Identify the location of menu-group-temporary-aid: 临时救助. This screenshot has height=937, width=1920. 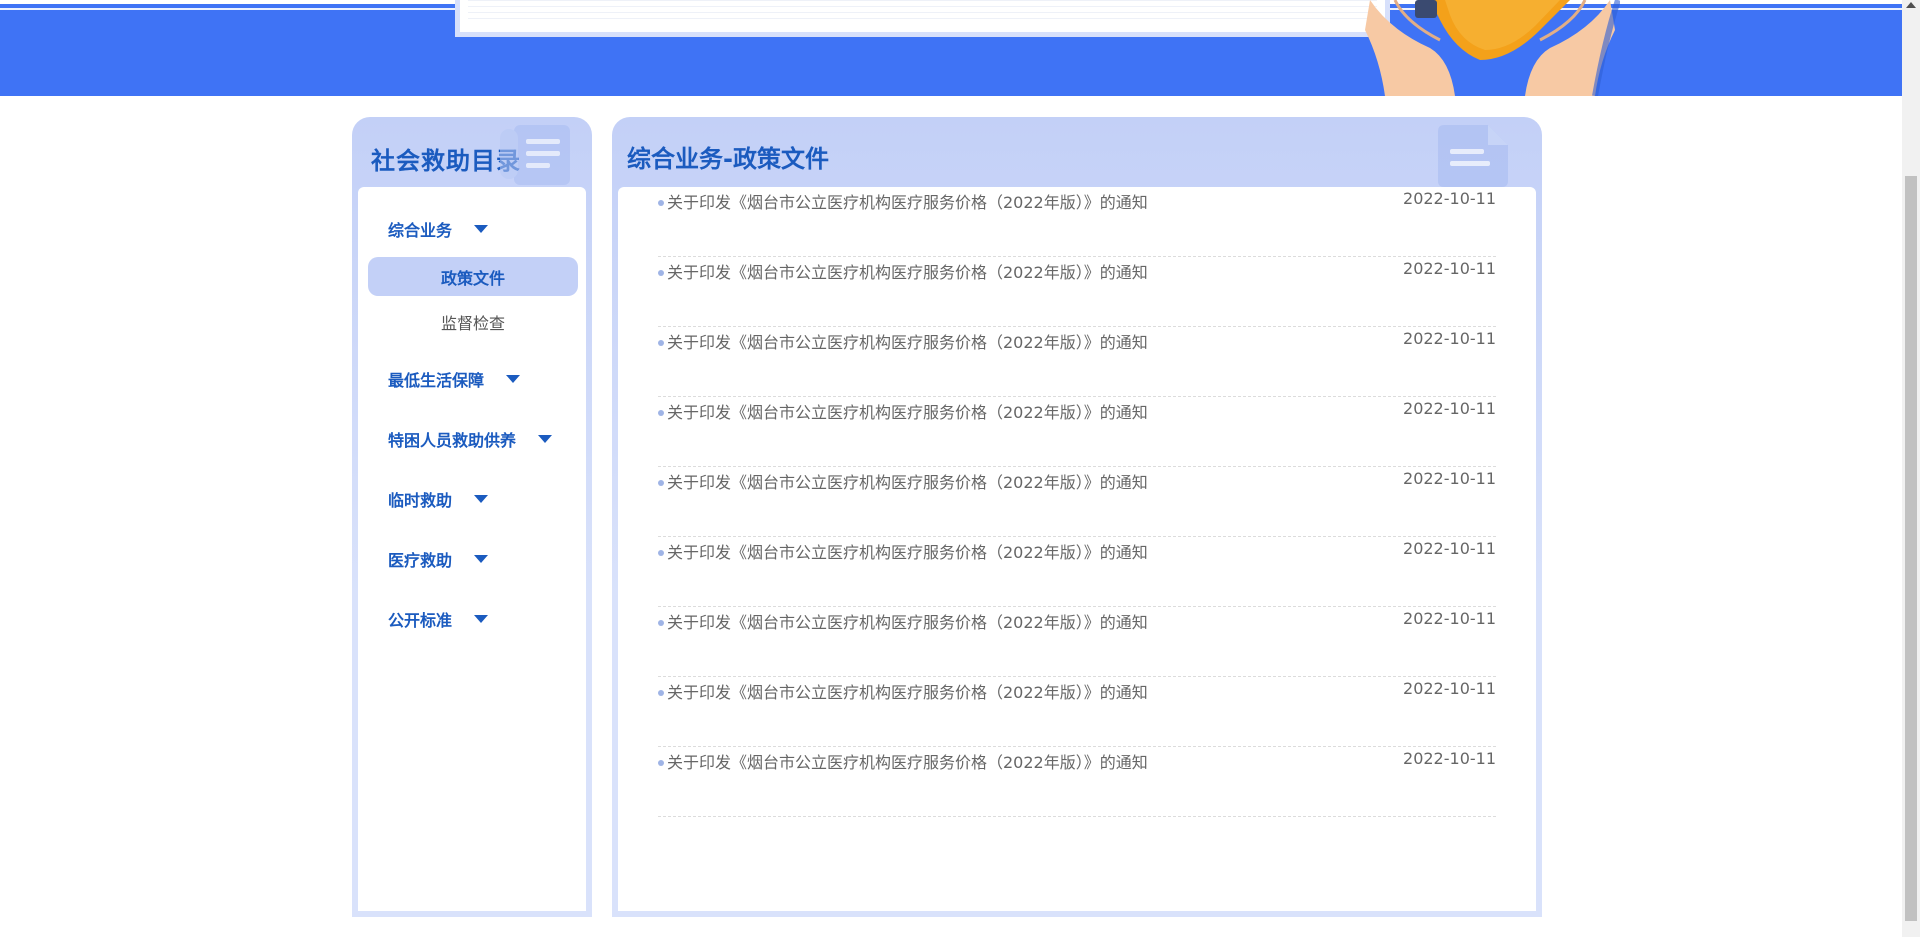
(438, 499).